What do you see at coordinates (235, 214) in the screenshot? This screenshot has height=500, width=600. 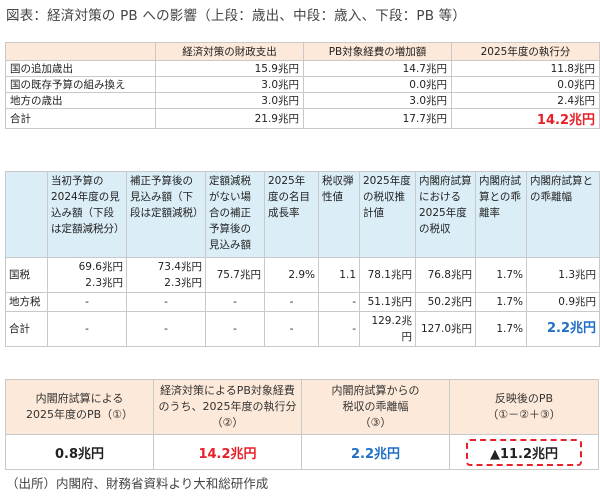 I see `header-cell: 定額減税がない場合の補正予算後の見込み額` at bounding box center [235, 214].